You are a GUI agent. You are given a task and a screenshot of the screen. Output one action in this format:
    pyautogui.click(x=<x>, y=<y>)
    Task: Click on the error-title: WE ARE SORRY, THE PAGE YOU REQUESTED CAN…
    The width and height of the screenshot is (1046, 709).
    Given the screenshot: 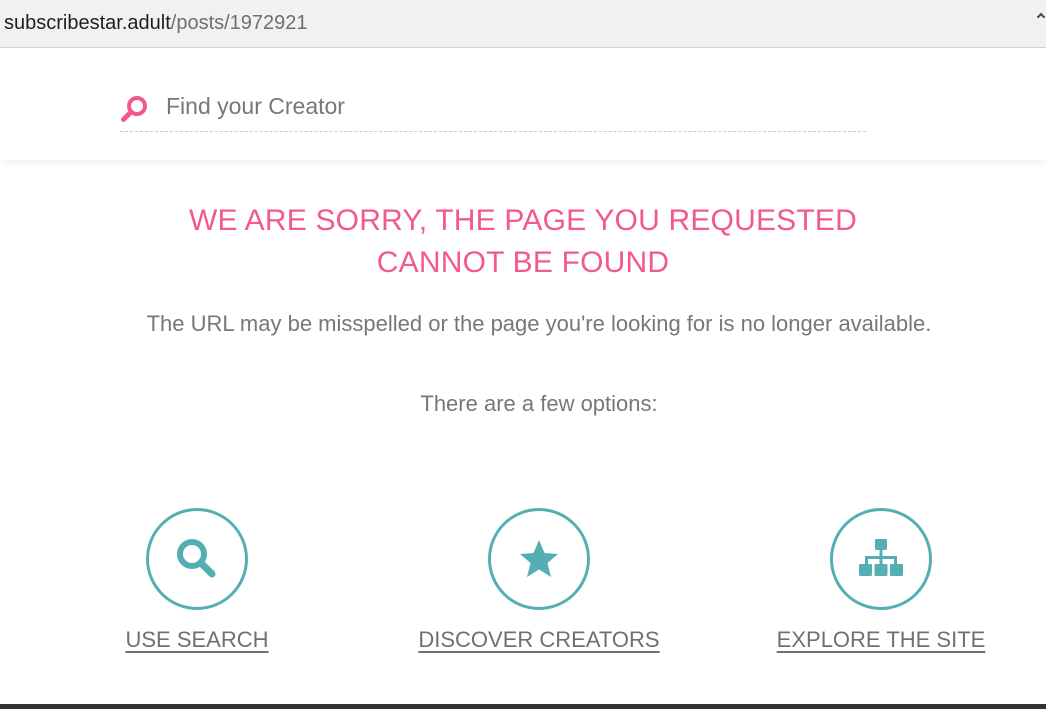 What is the action you would take?
    pyautogui.click(x=523, y=242)
    